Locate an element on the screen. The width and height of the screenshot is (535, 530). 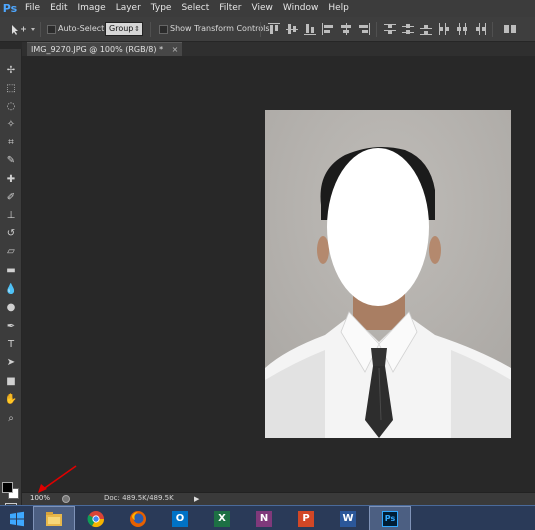
taskbar-photoshop: Ps is located at coordinates (390, 518).